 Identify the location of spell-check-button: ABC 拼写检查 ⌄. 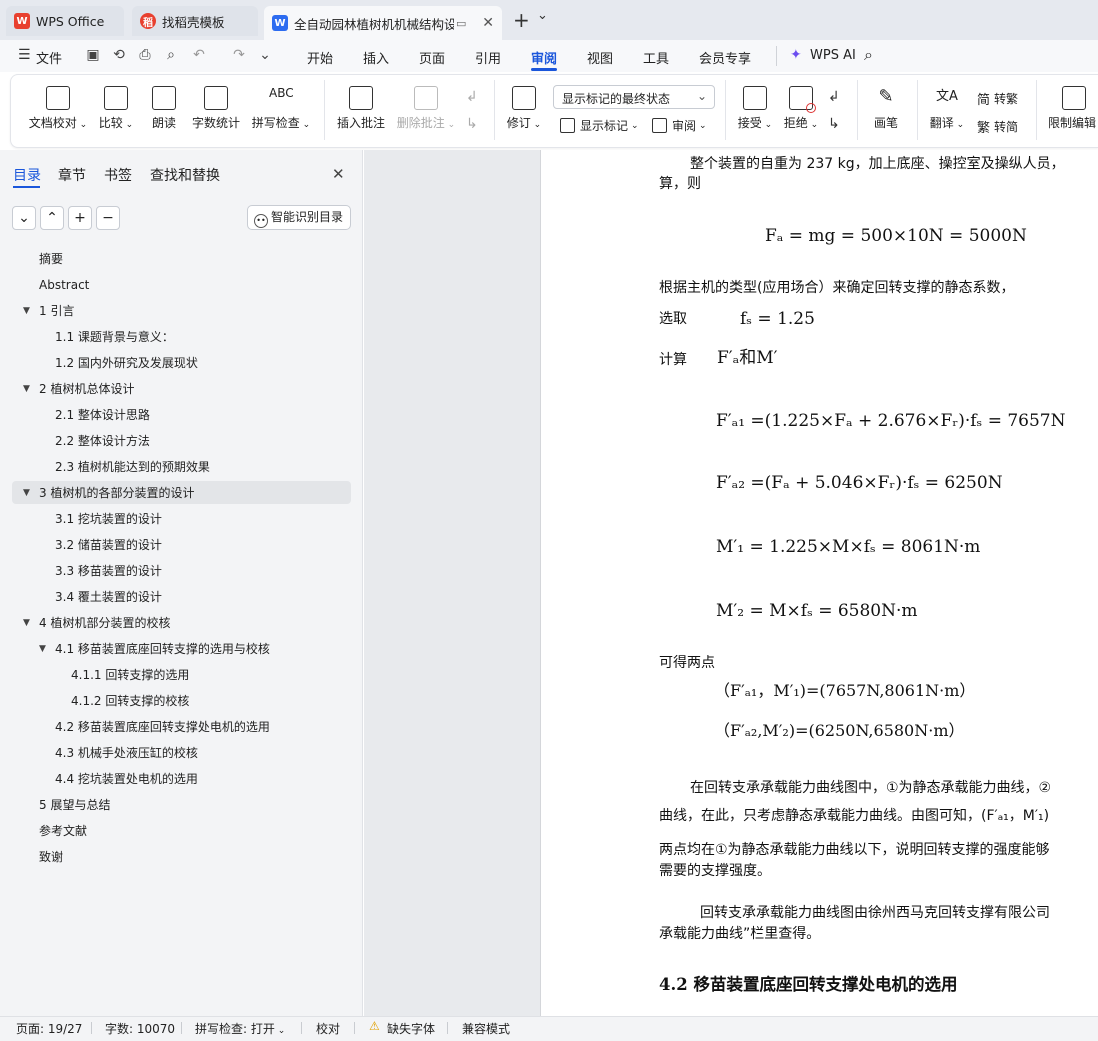
(281, 108).